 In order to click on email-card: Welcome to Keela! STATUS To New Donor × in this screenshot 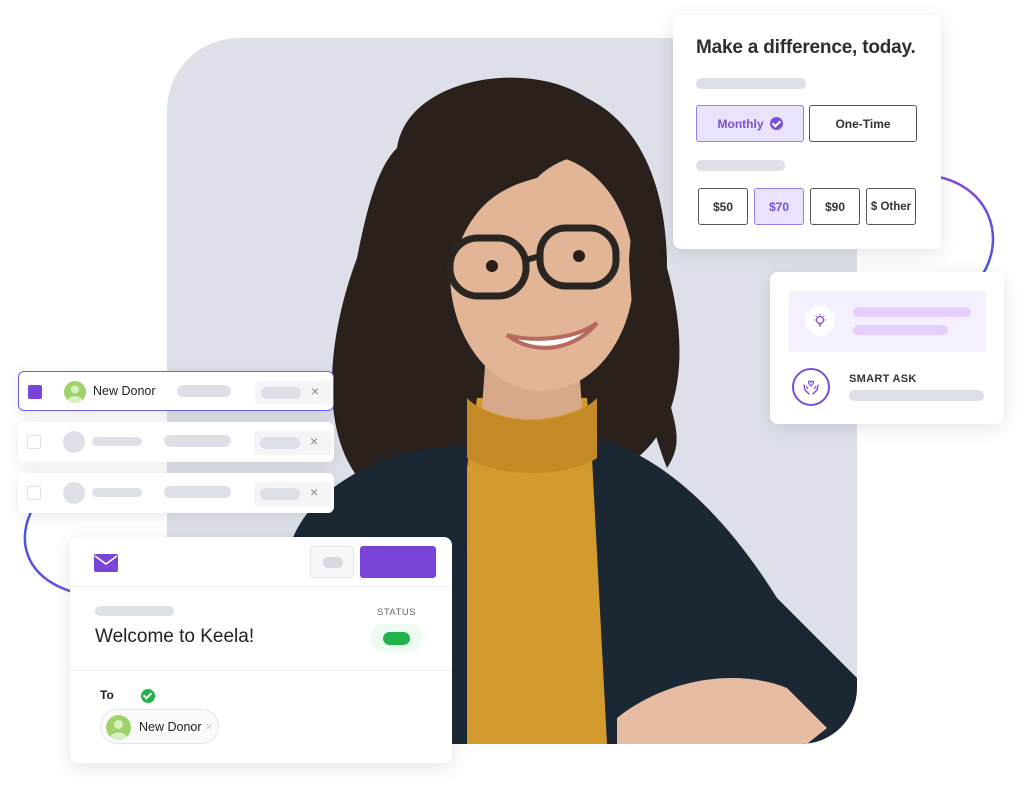, I will do `click(261, 650)`.